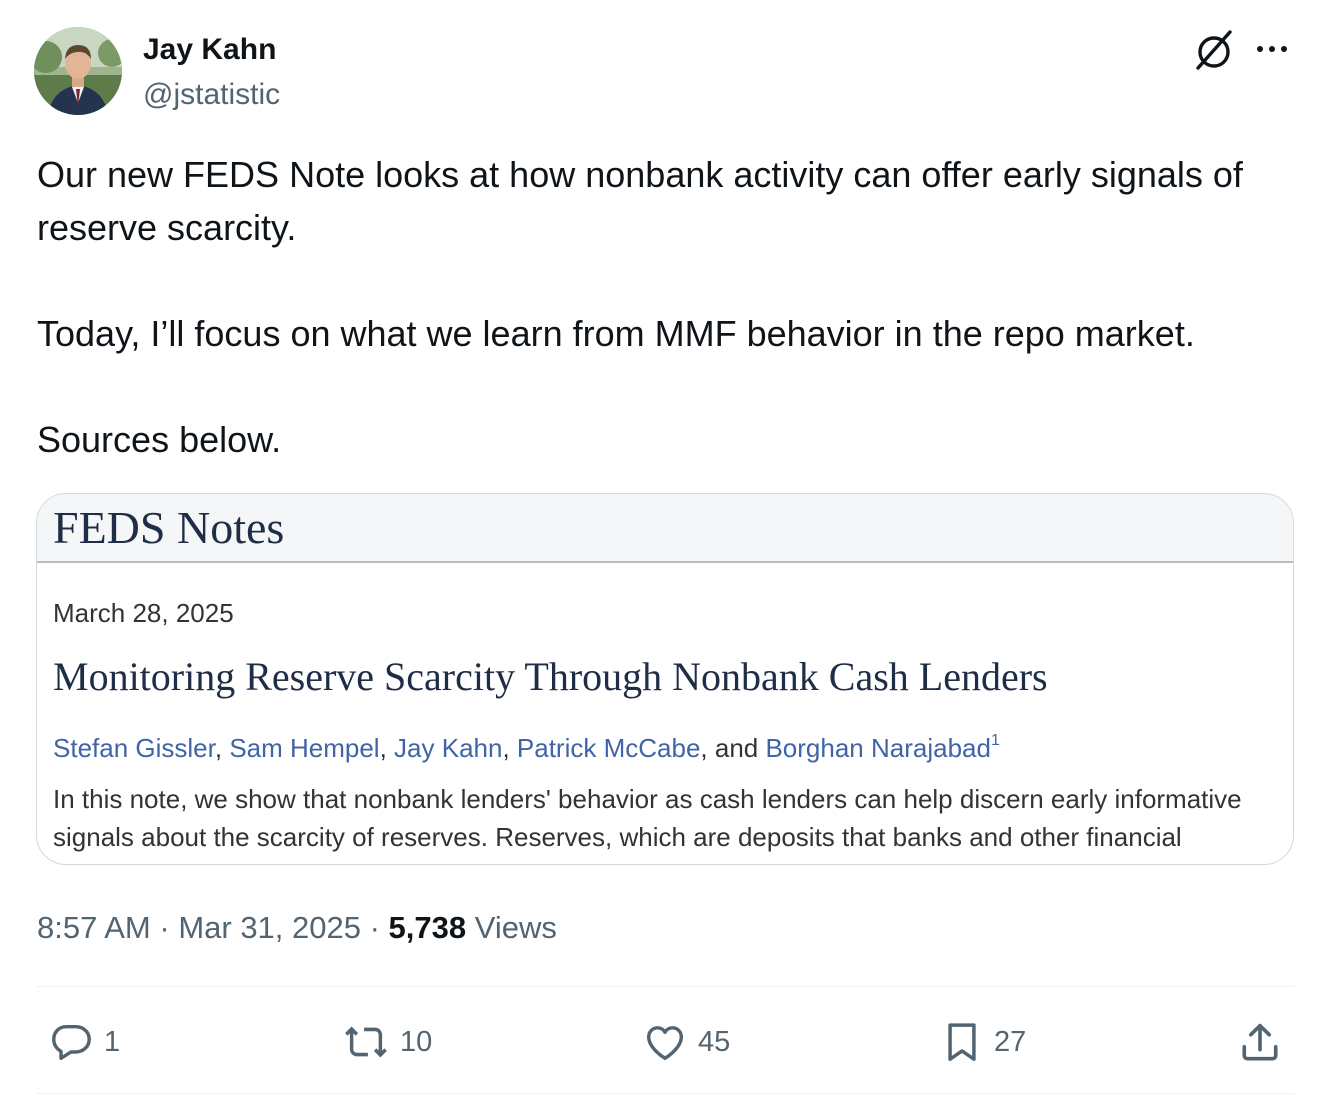  I want to click on bookmark-count: 27, so click(1010, 1041).